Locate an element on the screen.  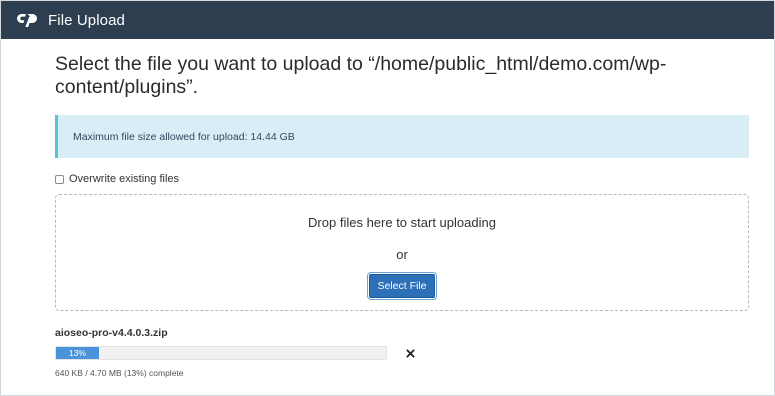
select-file-button: Select File is located at coordinates (402, 286).